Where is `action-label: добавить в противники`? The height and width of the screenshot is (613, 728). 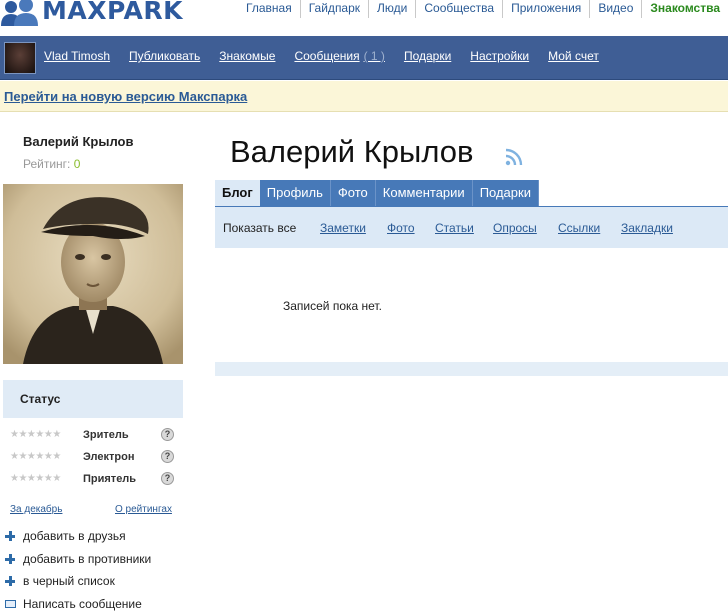
action-label: добавить в противники is located at coordinates (87, 559).